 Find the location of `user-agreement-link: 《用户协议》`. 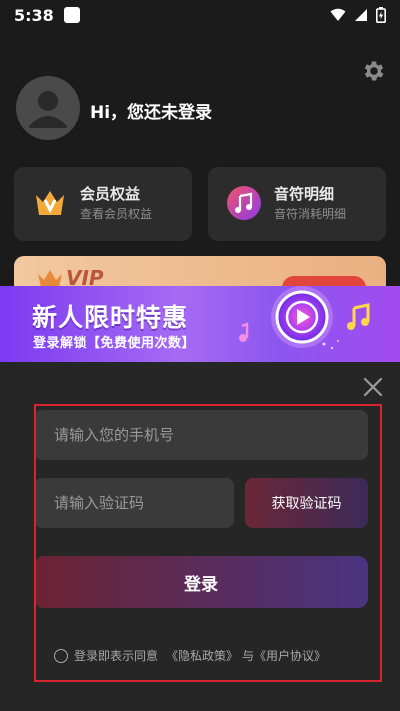

user-agreement-link: 《用户协议》 is located at coordinates (290, 655).